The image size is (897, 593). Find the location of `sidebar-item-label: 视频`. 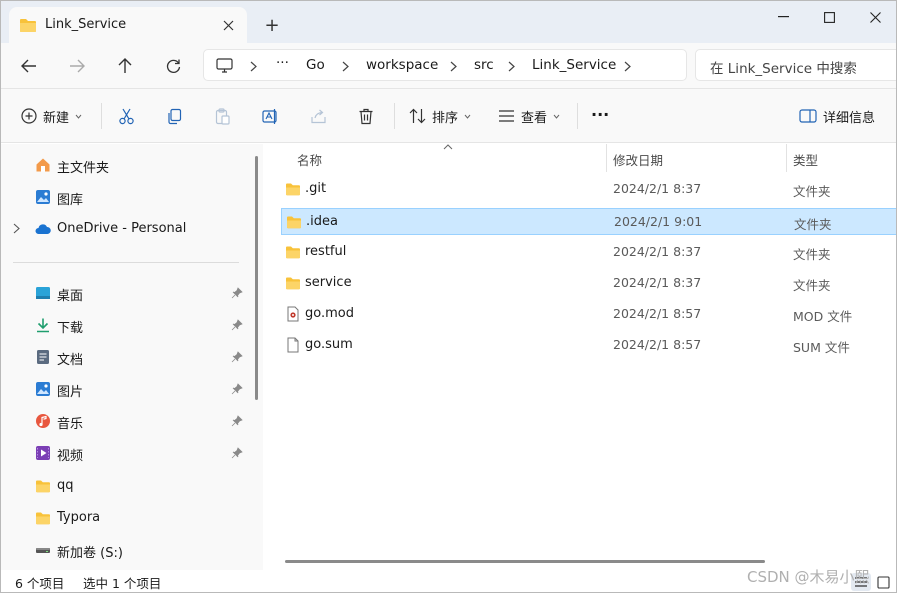

sidebar-item-label: 视频 is located at coordinates (70, 456).